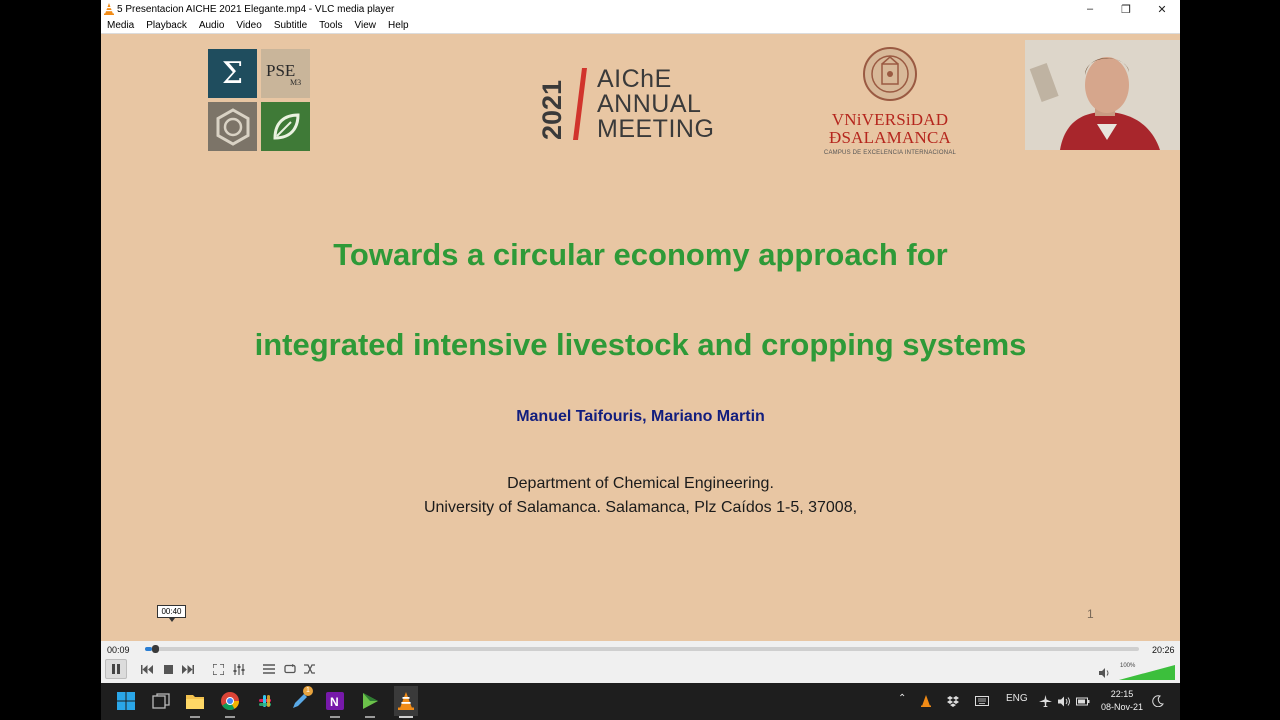 The width and height of the screenshot is (1280, 720). I want to click on tray-network-icon, so click(1045, 701).